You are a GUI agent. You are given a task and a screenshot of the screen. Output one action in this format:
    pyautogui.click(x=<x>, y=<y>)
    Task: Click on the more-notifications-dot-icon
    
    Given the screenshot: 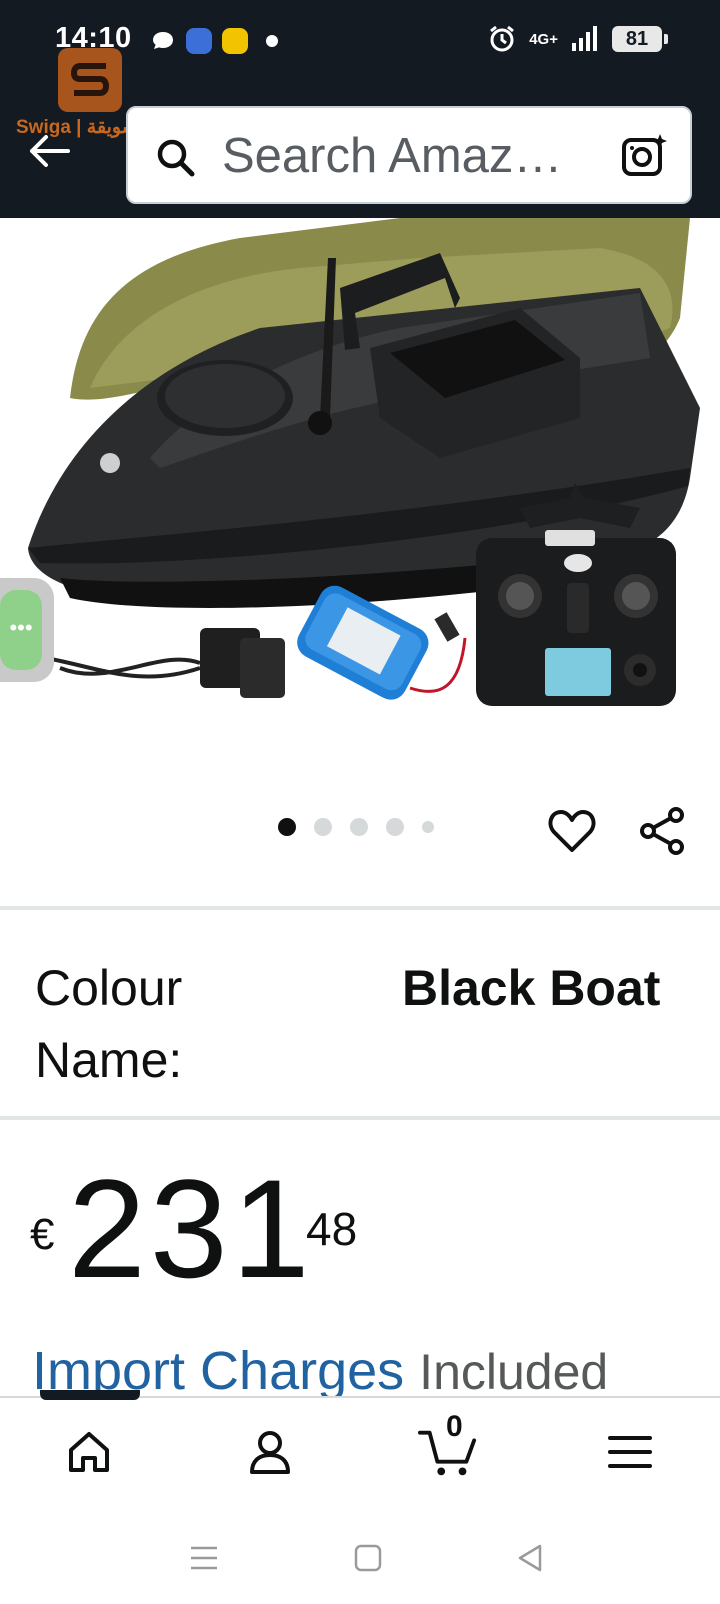 What is the action you would take?
    pyautogui.click(x=272, y=41)
    